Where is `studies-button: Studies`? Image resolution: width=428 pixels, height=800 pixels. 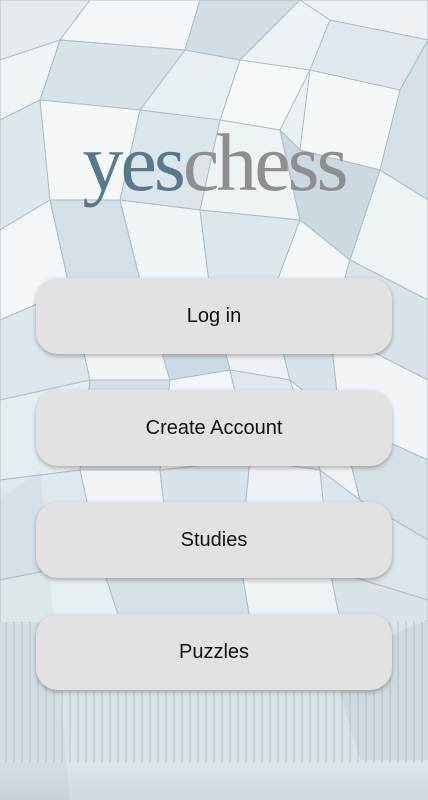
studies-button: Studies is located at coordinates (214, 540).